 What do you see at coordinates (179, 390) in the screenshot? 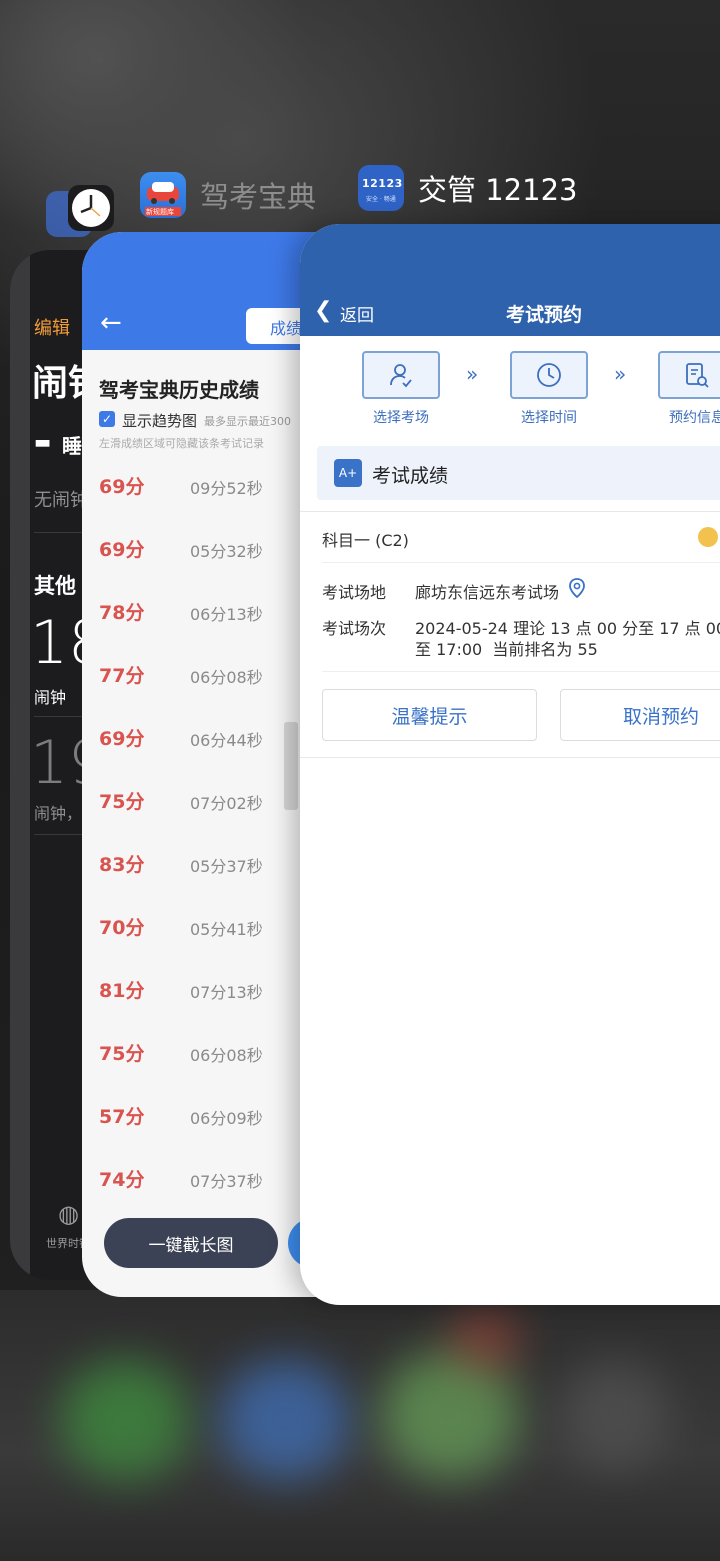
I see `page-title: 驾考宝典历史成绩` at bounding box center [179, 390].